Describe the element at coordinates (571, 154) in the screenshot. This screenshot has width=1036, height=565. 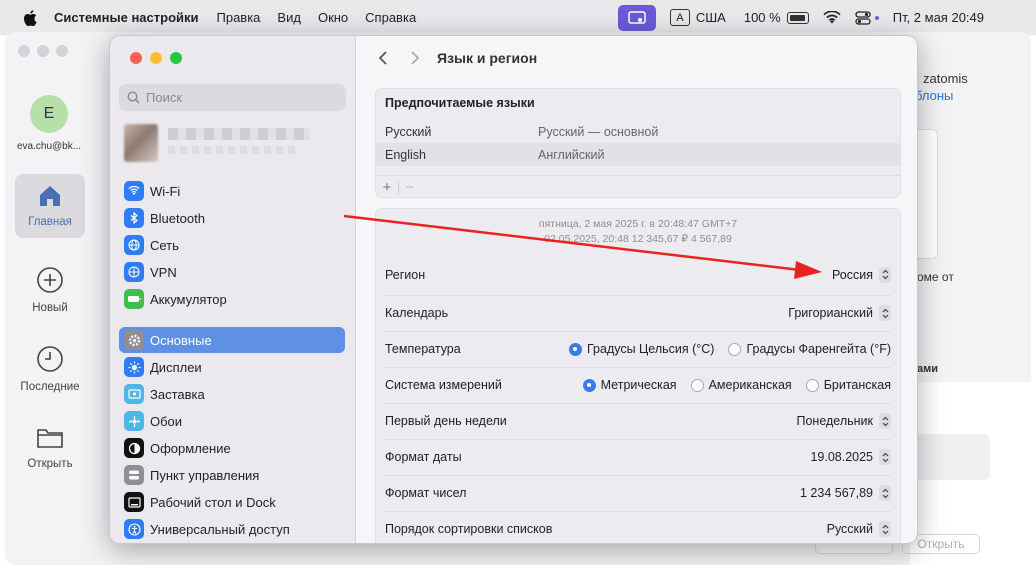
I see `language-description: Английский` at that location.